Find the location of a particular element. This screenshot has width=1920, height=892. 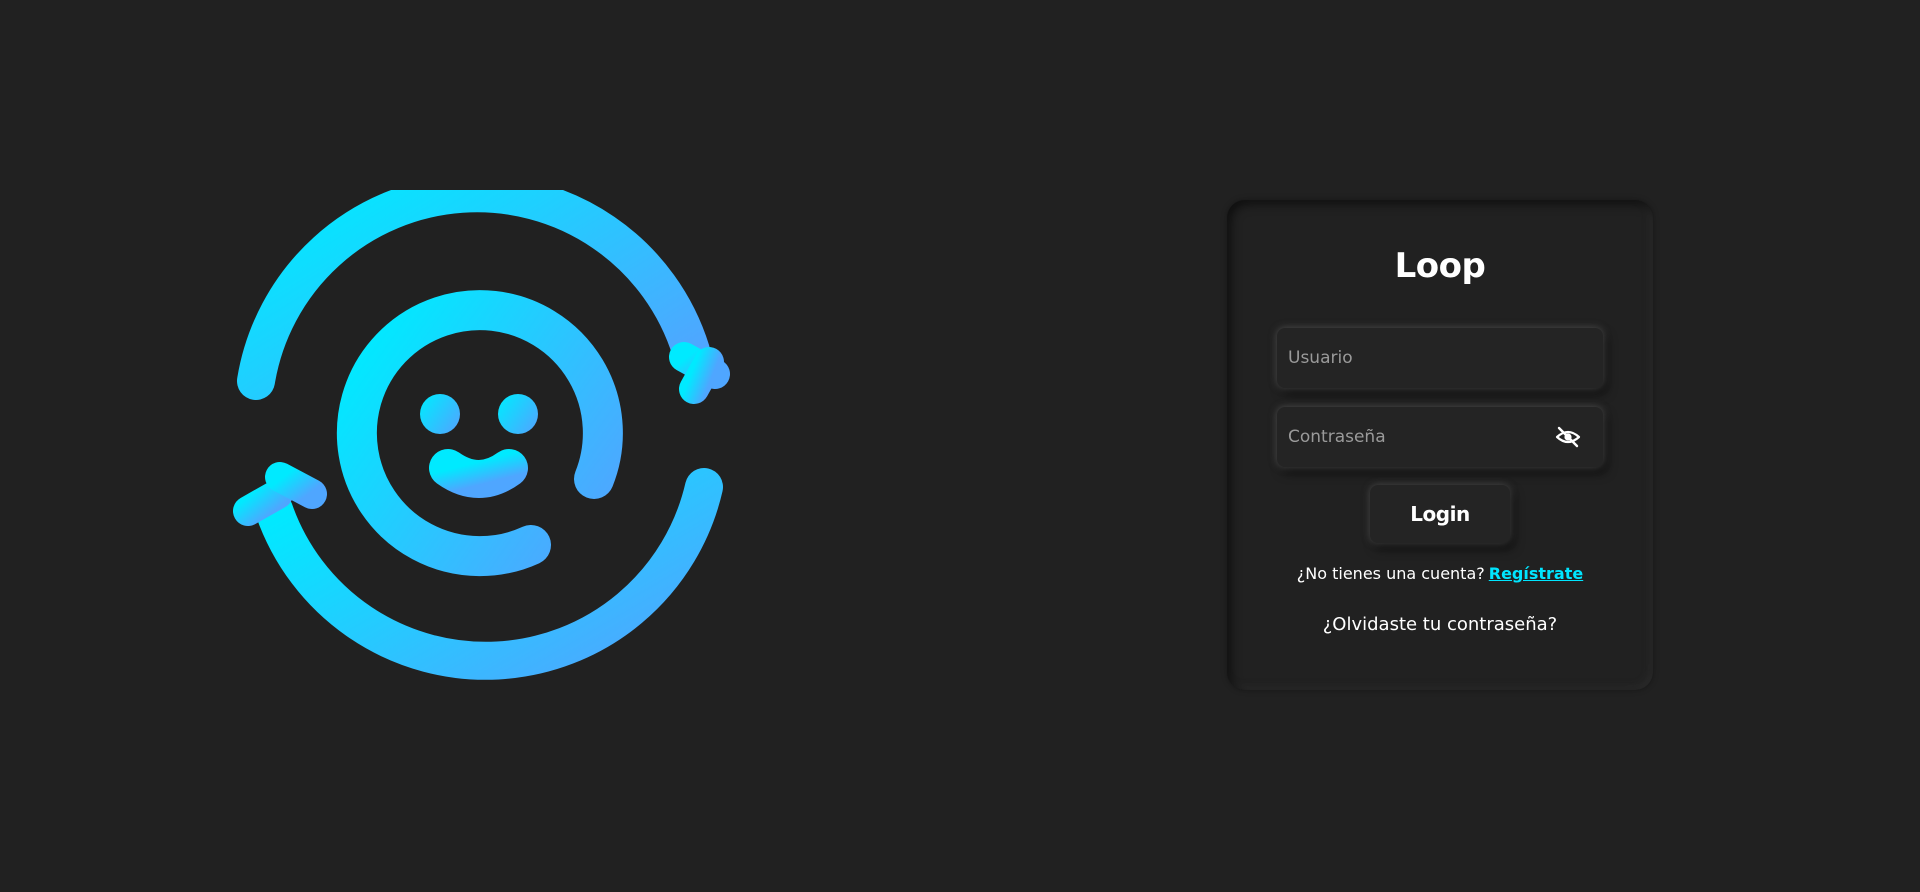

upper-arrow-down is located at coordinates (701, 375).